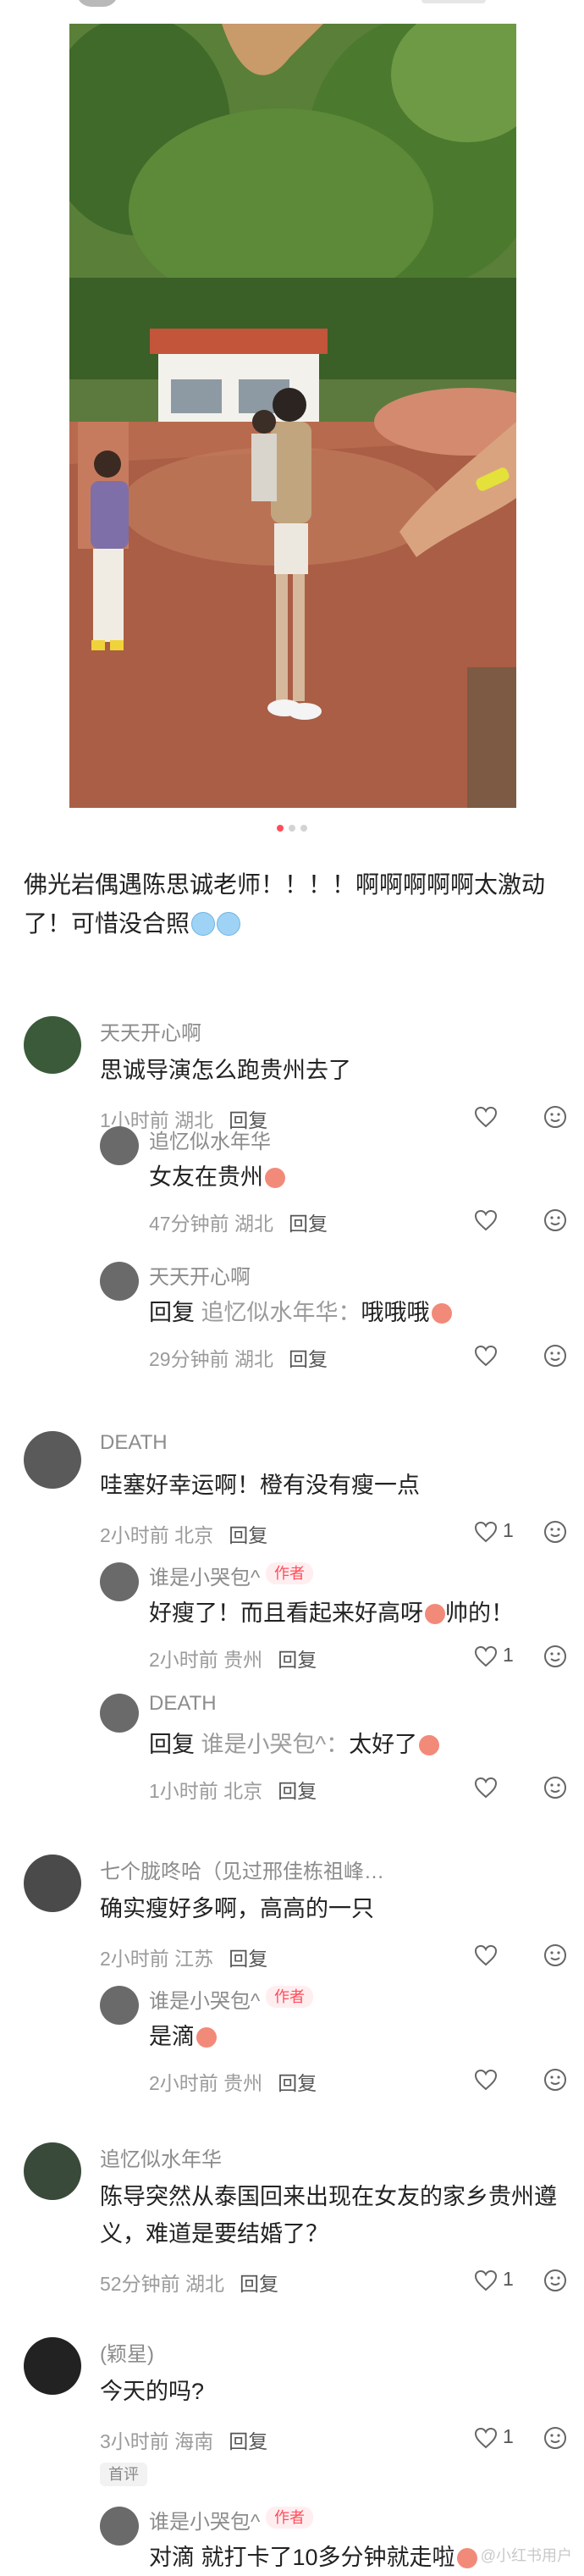  What do you see at coordinates (183, 2036) in the screenshot?
I see `reply-text: 是滴` at bounding box center [183, 2036].